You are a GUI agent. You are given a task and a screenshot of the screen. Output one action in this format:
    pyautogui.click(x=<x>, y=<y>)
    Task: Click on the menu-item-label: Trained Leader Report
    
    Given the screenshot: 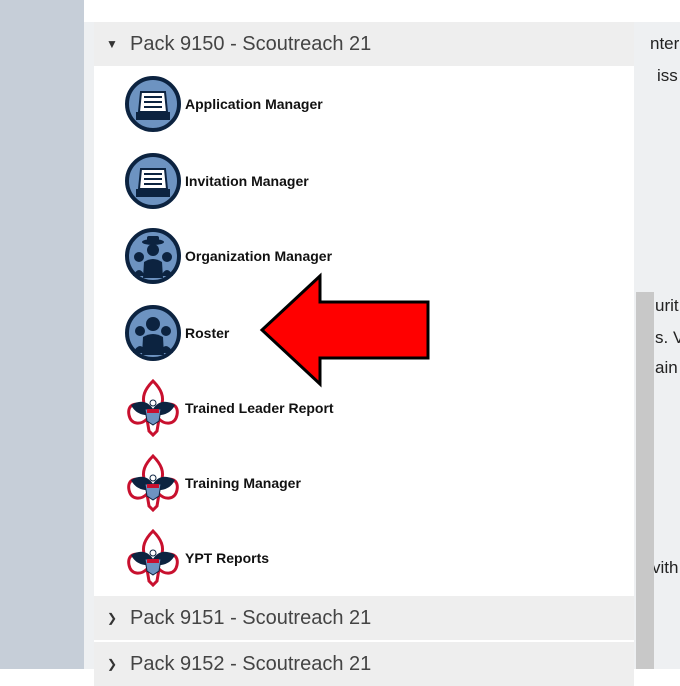 What is the action you would take?
    pyautogui.click(x=259, y=408)
    